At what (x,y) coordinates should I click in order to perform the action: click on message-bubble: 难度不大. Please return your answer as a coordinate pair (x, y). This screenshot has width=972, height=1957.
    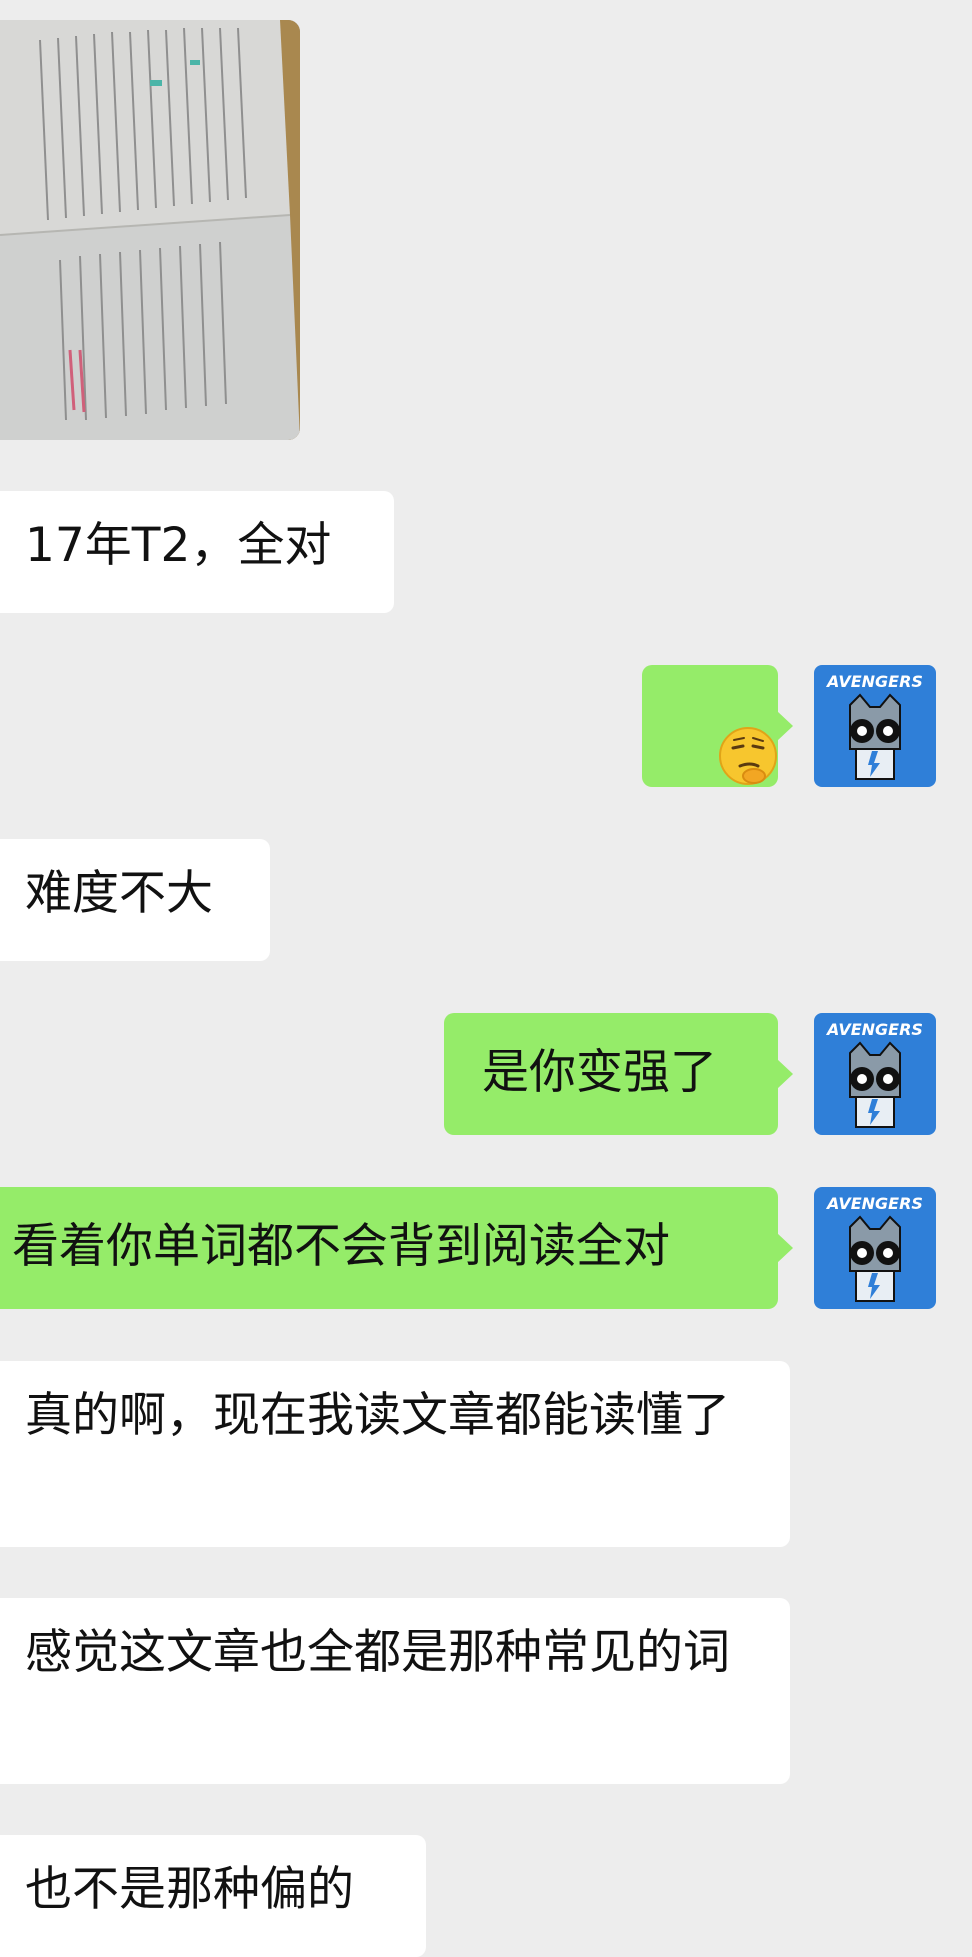
    Looking at the image, I should click on (135, 900).